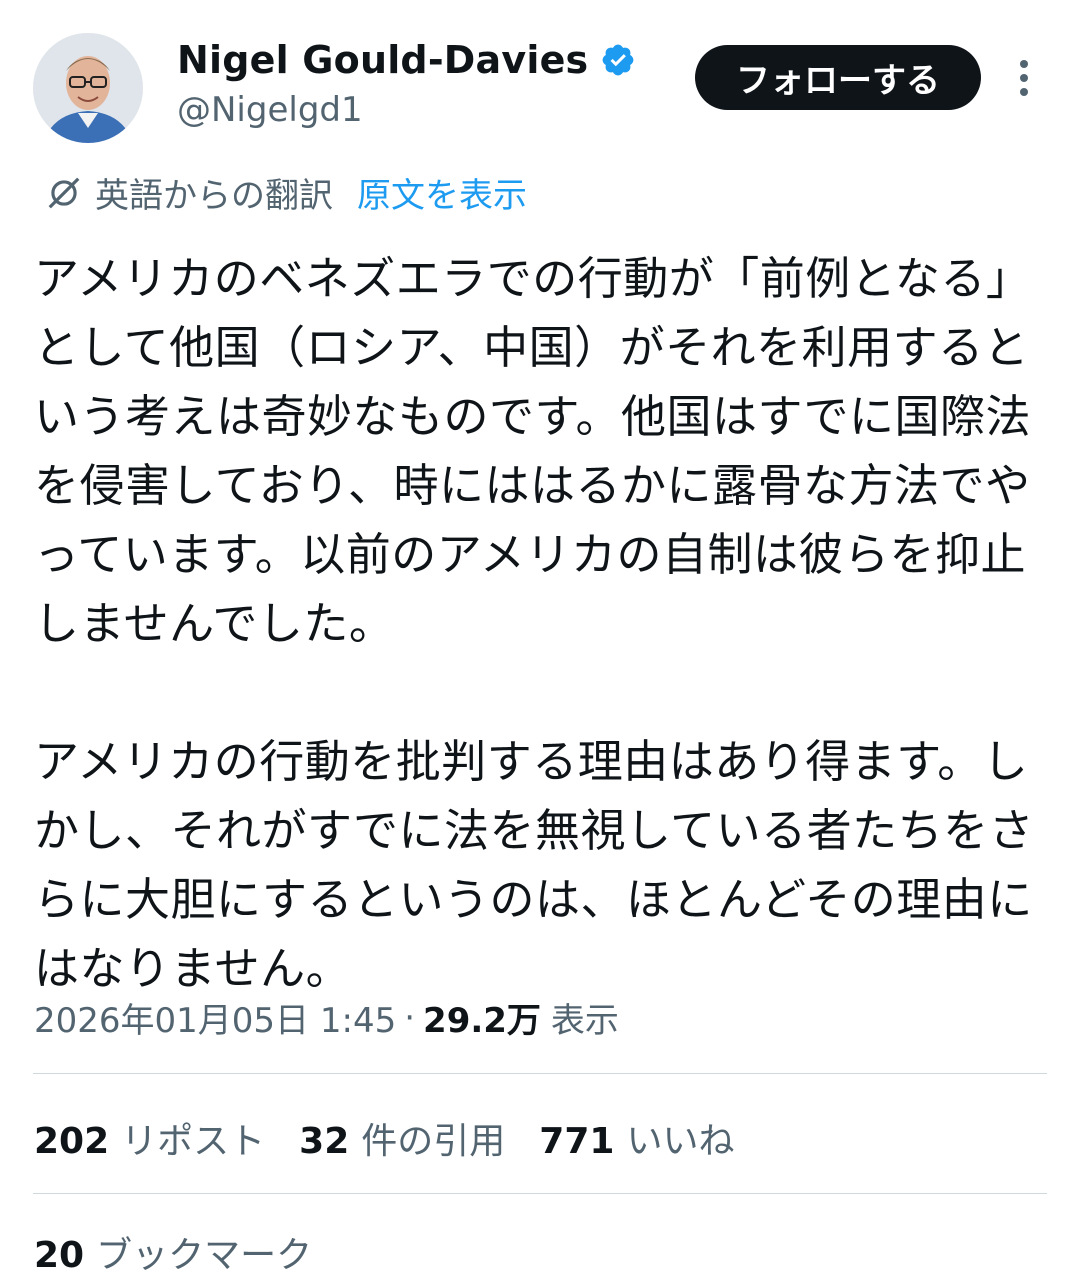  I want to click on verified-badge-icon, so click(618, 60).